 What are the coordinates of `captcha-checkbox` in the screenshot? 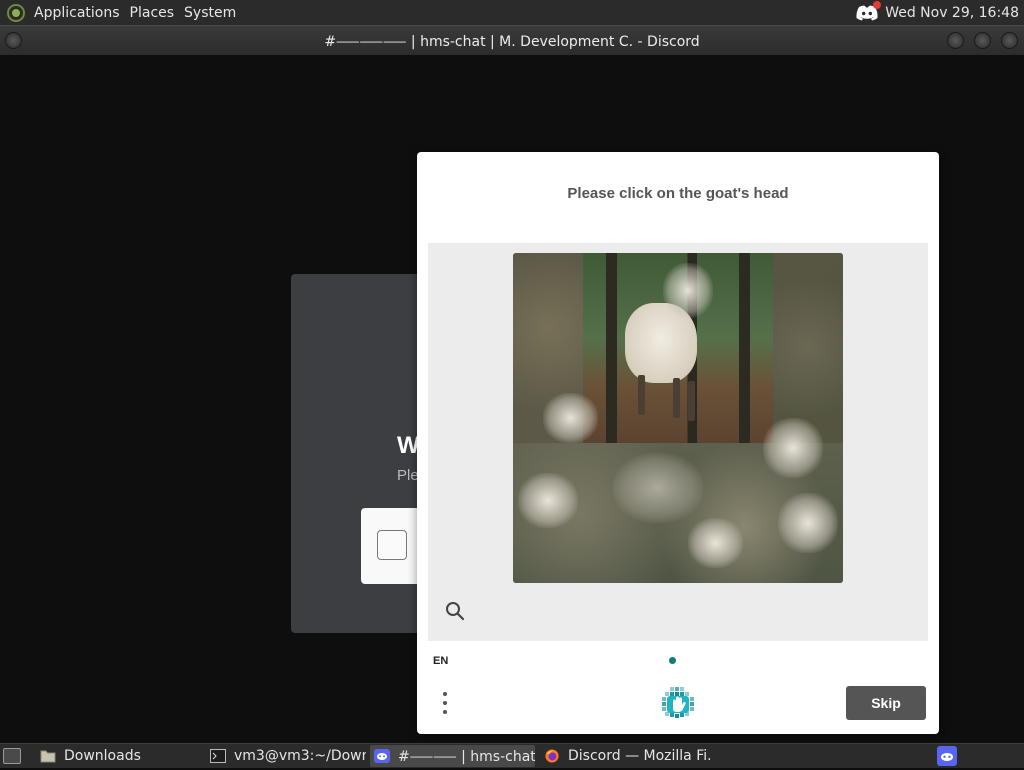 It's located at (392, 545).